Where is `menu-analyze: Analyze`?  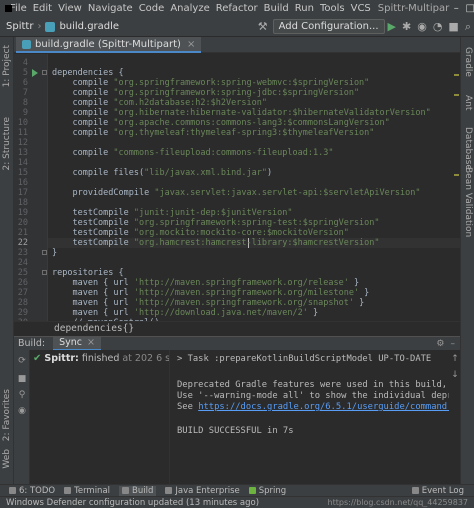 menu-analyze: Analyze is located at coordinates (189, 8).